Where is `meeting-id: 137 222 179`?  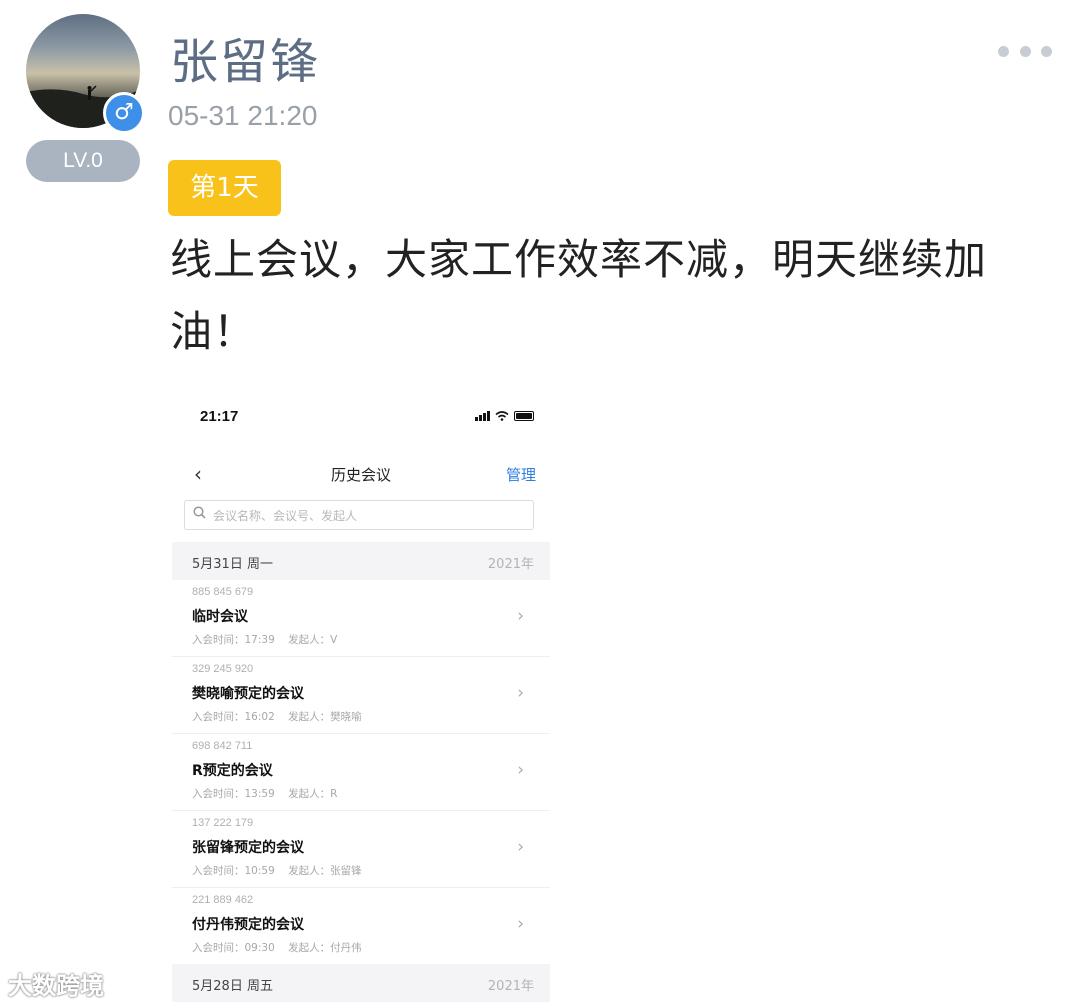 meeting-id: 137 222 179 is located at coordinates (223, 823).